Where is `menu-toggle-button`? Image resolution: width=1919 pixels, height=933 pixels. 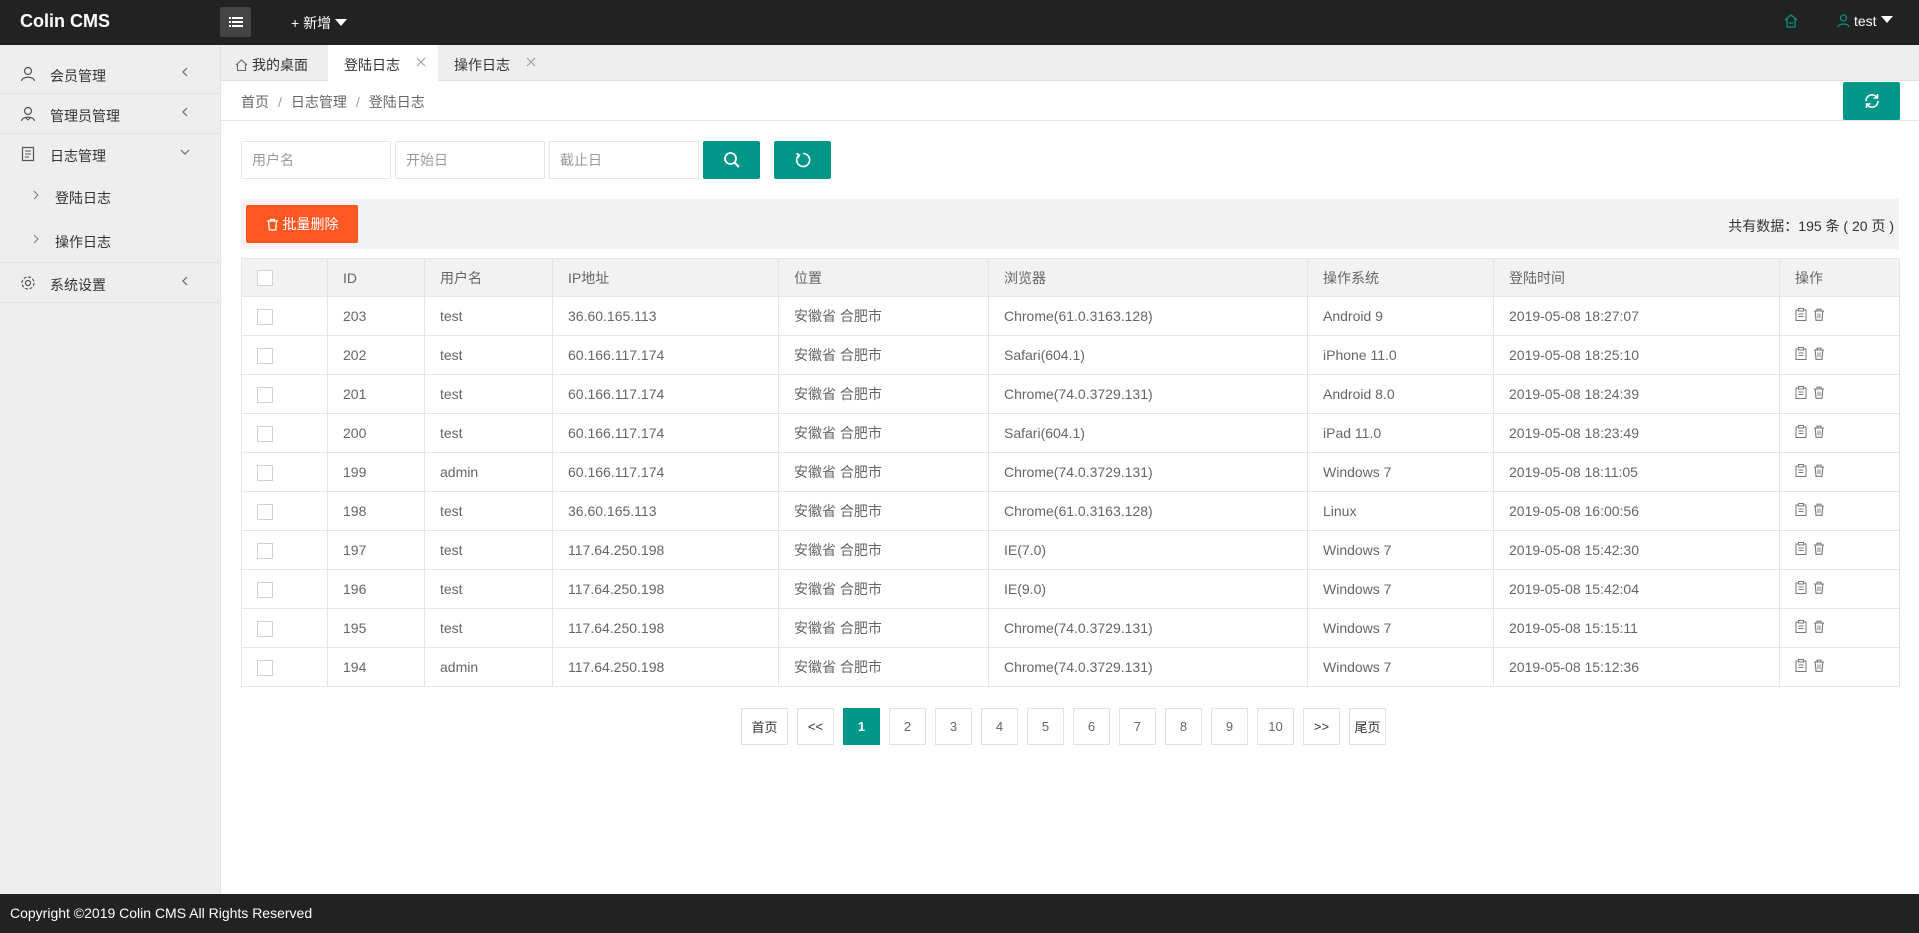
menu-toggle-button is located at coordinates (235, 22).